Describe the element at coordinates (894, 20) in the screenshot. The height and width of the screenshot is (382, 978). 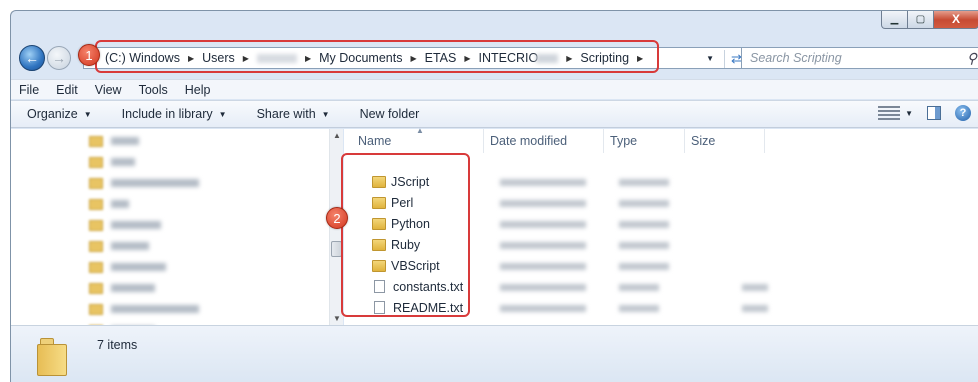
I see `minimize-button: ▁` at that location.